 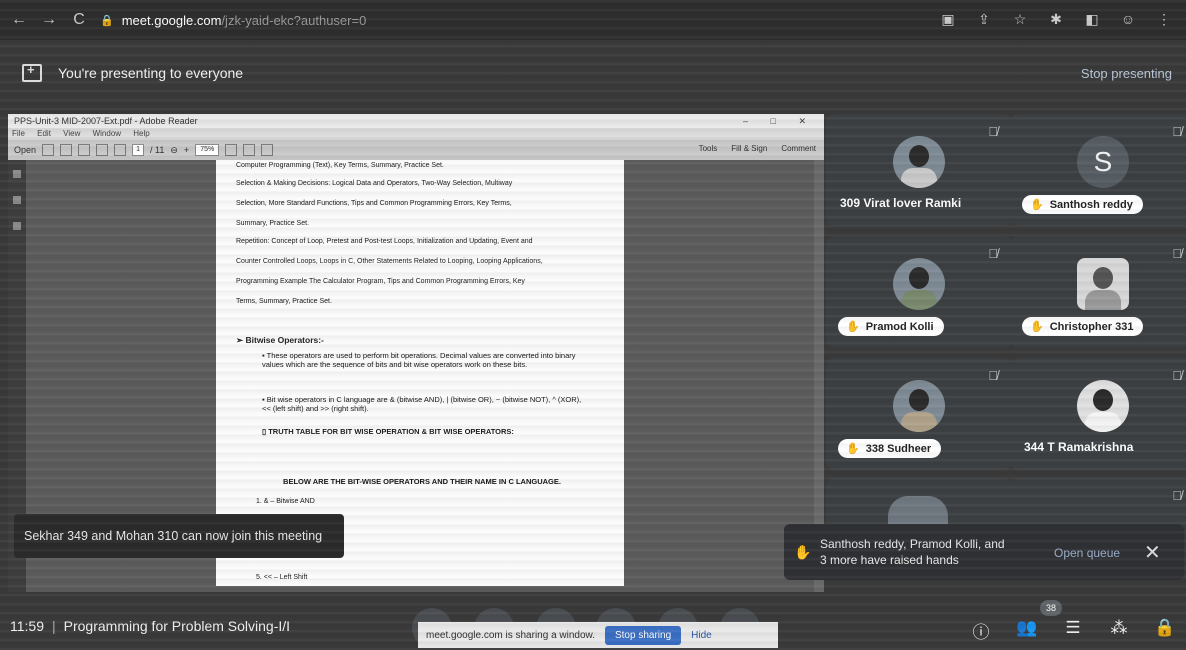 What do you see at coordinates (948, 19) in the screenshot?
I see `cast-icon: ▣` at bounding box center [948, 19].